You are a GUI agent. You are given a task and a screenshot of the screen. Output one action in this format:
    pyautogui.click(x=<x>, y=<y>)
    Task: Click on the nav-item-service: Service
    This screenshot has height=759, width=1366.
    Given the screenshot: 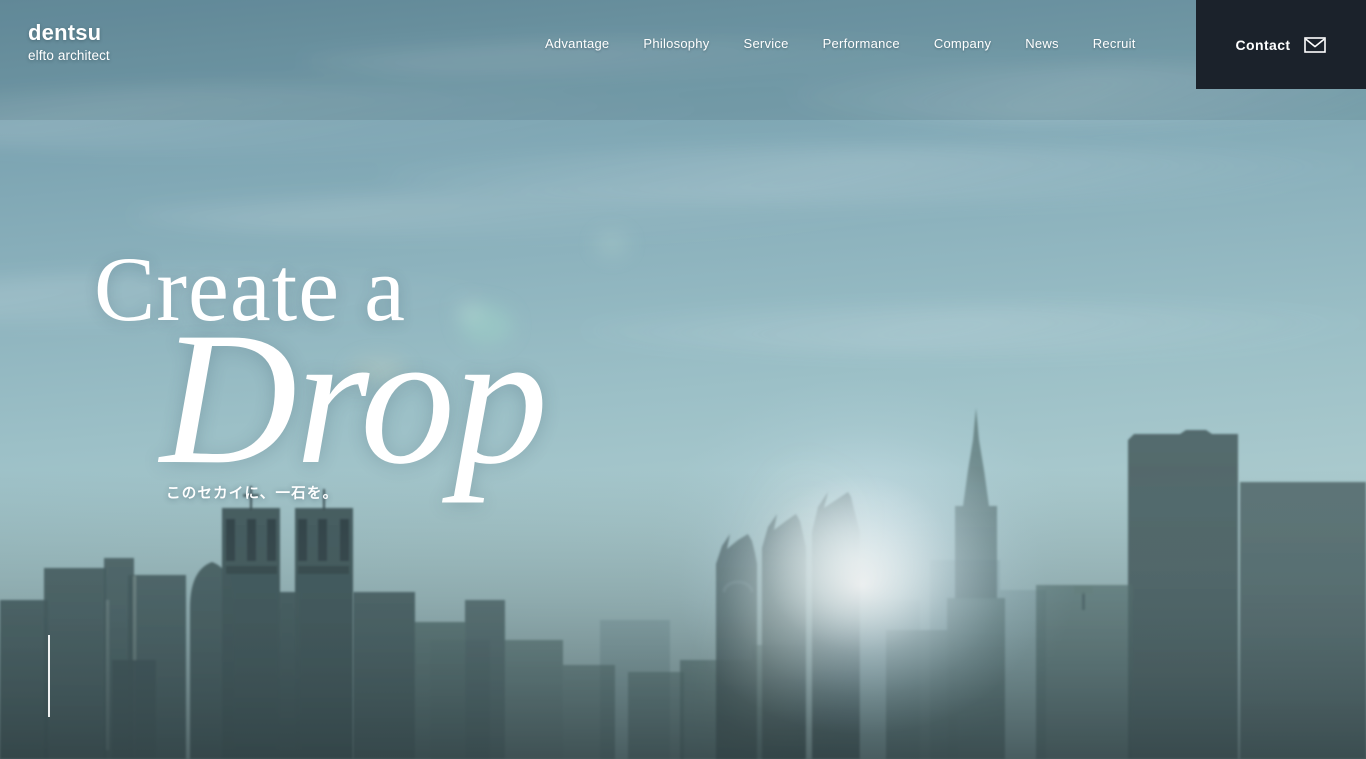 What is the action you would take?
    pyautogui.click(x=766, y=43)
    